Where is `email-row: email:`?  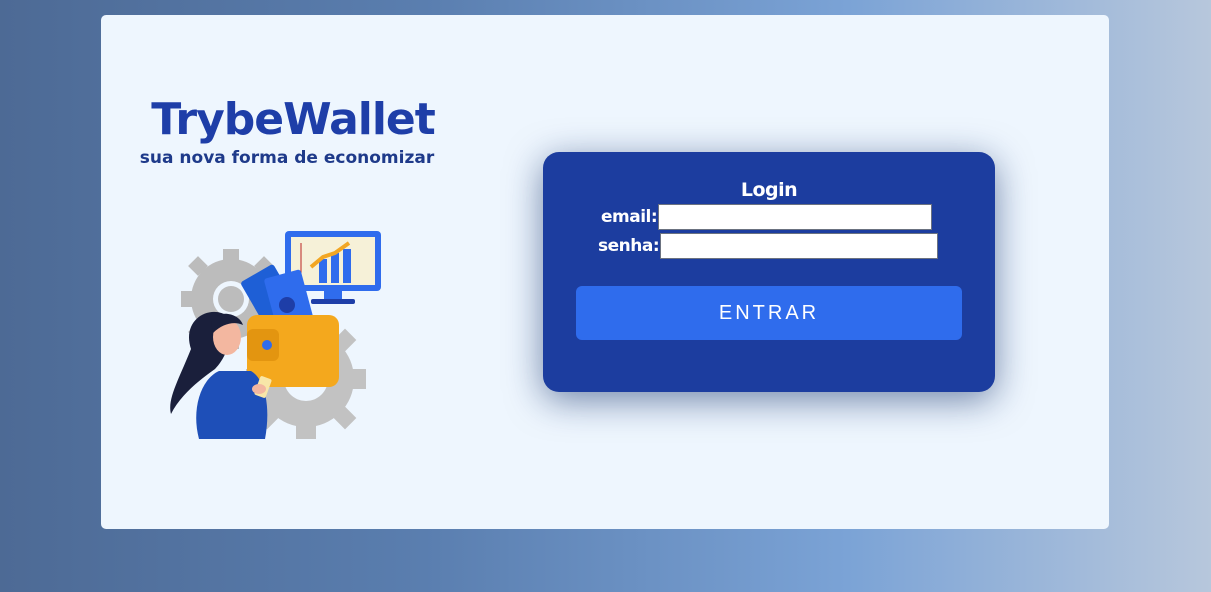
email-row: email: is located at coordinates (767, 217).